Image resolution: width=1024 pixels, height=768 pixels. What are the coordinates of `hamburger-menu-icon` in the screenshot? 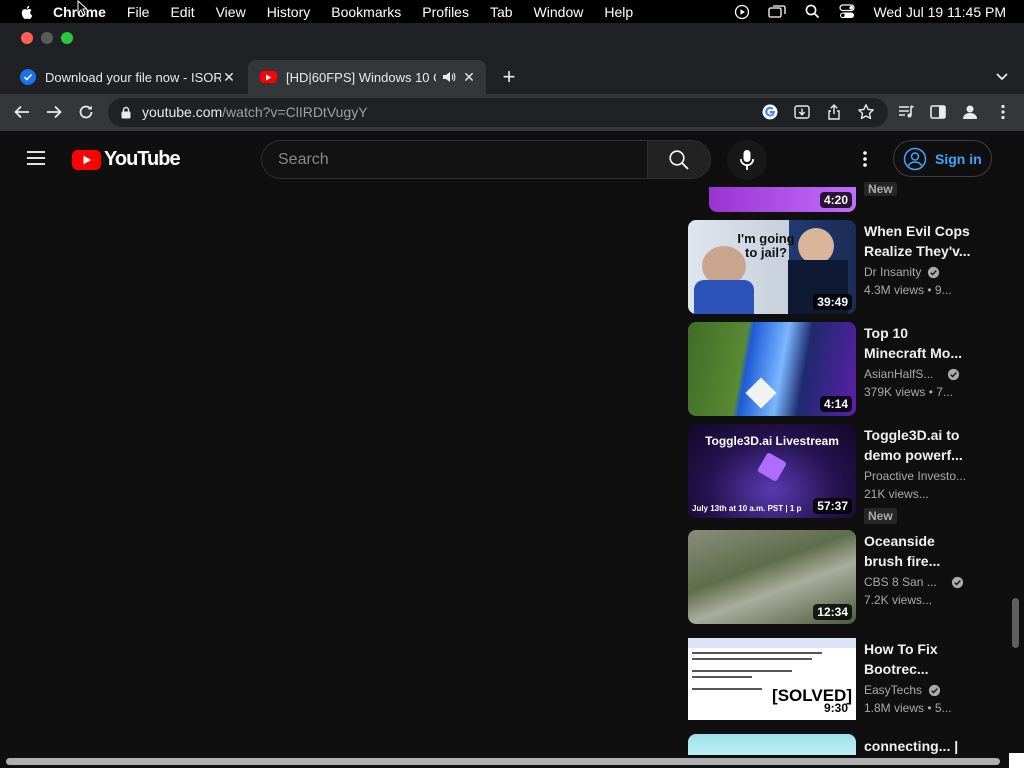 It's located at (36, 160).